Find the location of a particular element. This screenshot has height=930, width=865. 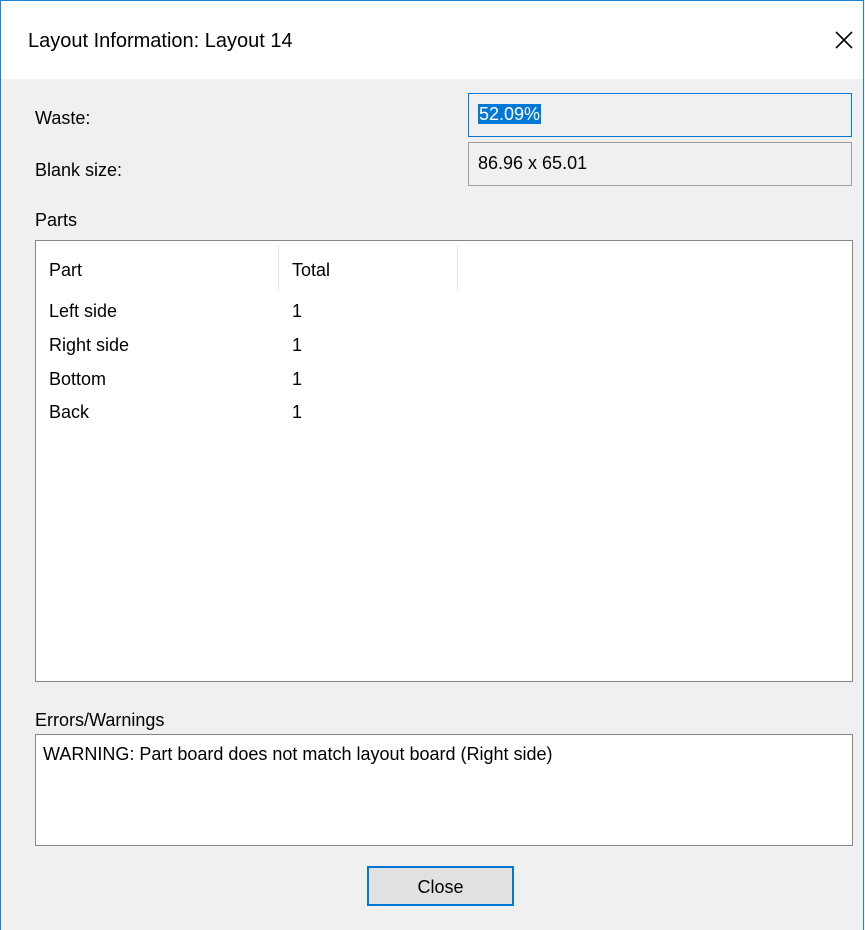

part-name-cell: Back is located at coordinates (69, 412).